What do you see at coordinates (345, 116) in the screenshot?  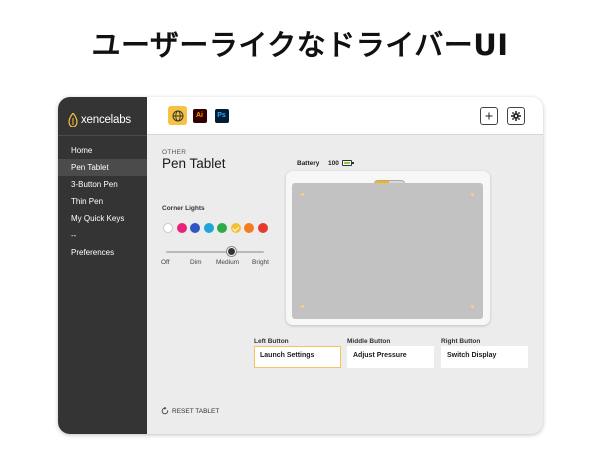 I see `top-toolbar: Ai Ps` at bounding box center [345, 116].